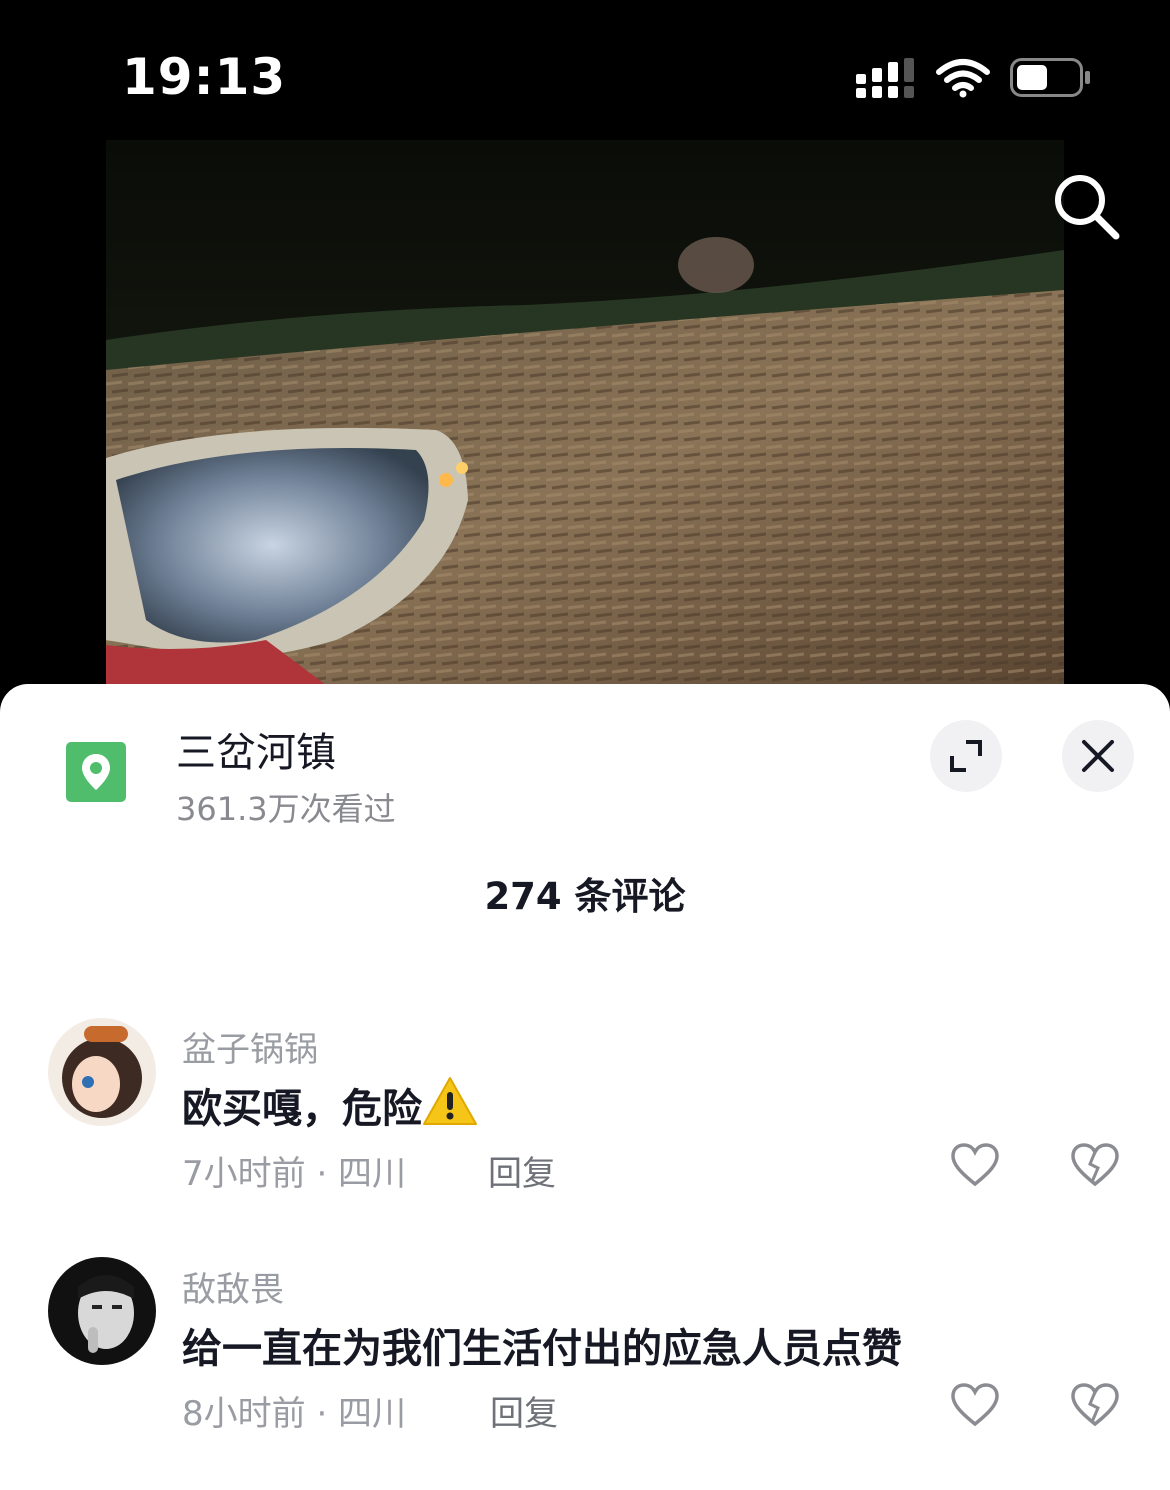 The width and height of the screenshot is (1170, 1490). What do you see at coordinates (585, 70) in the screenshot?
I see `status-bar: 19:13` at bounding box center [585, 70].